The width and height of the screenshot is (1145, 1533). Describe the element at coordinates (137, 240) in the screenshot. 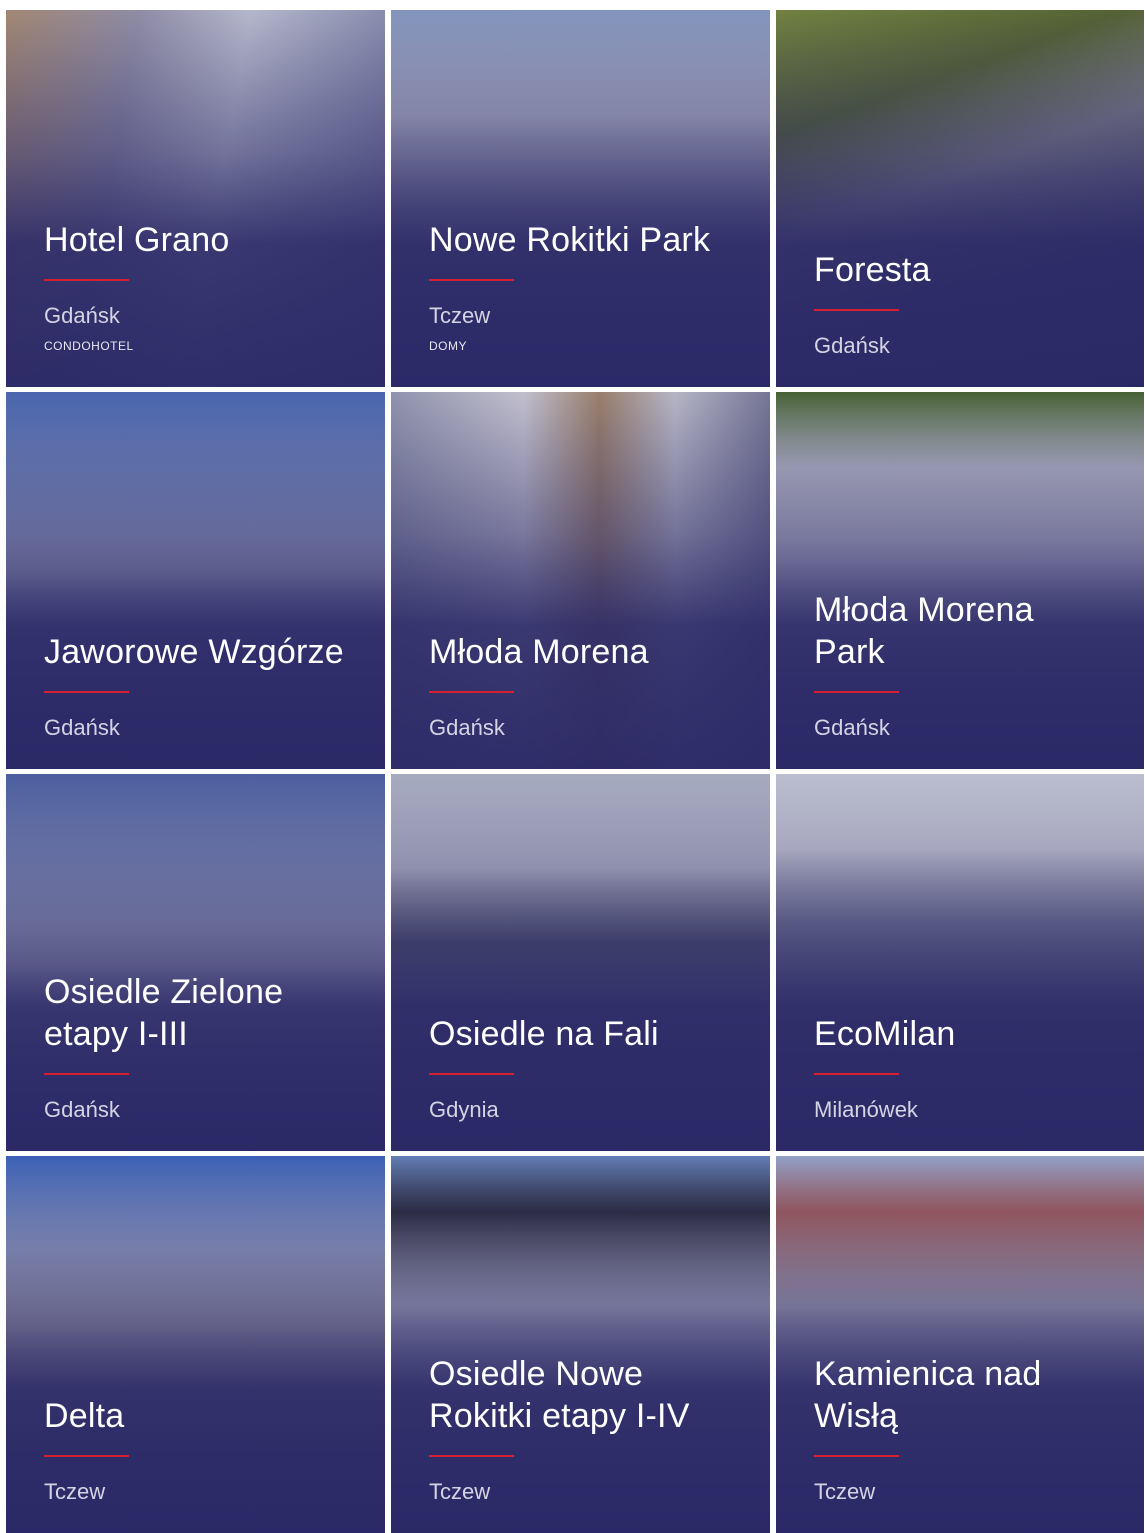

I see `project-title: Hotel Grano` at that location.